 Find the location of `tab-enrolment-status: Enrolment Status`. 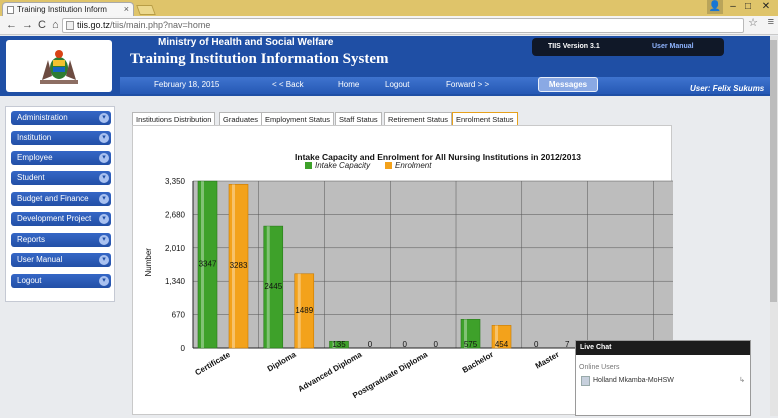

tab-enrolment-status: Enrolment Status is located at coordinates (485, 119).